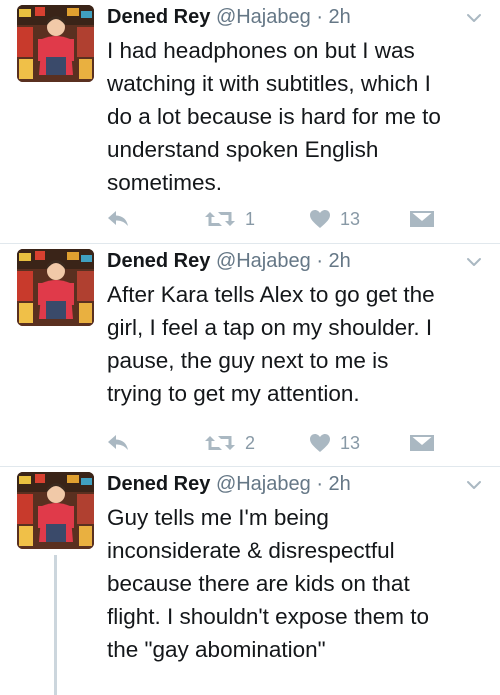 The image size is (500, 695). Describe the element at coordinates (270, 327) in the screenshot. I see `tweet-text-line: girl, I feel a tap on my shoulder. I` at that location.